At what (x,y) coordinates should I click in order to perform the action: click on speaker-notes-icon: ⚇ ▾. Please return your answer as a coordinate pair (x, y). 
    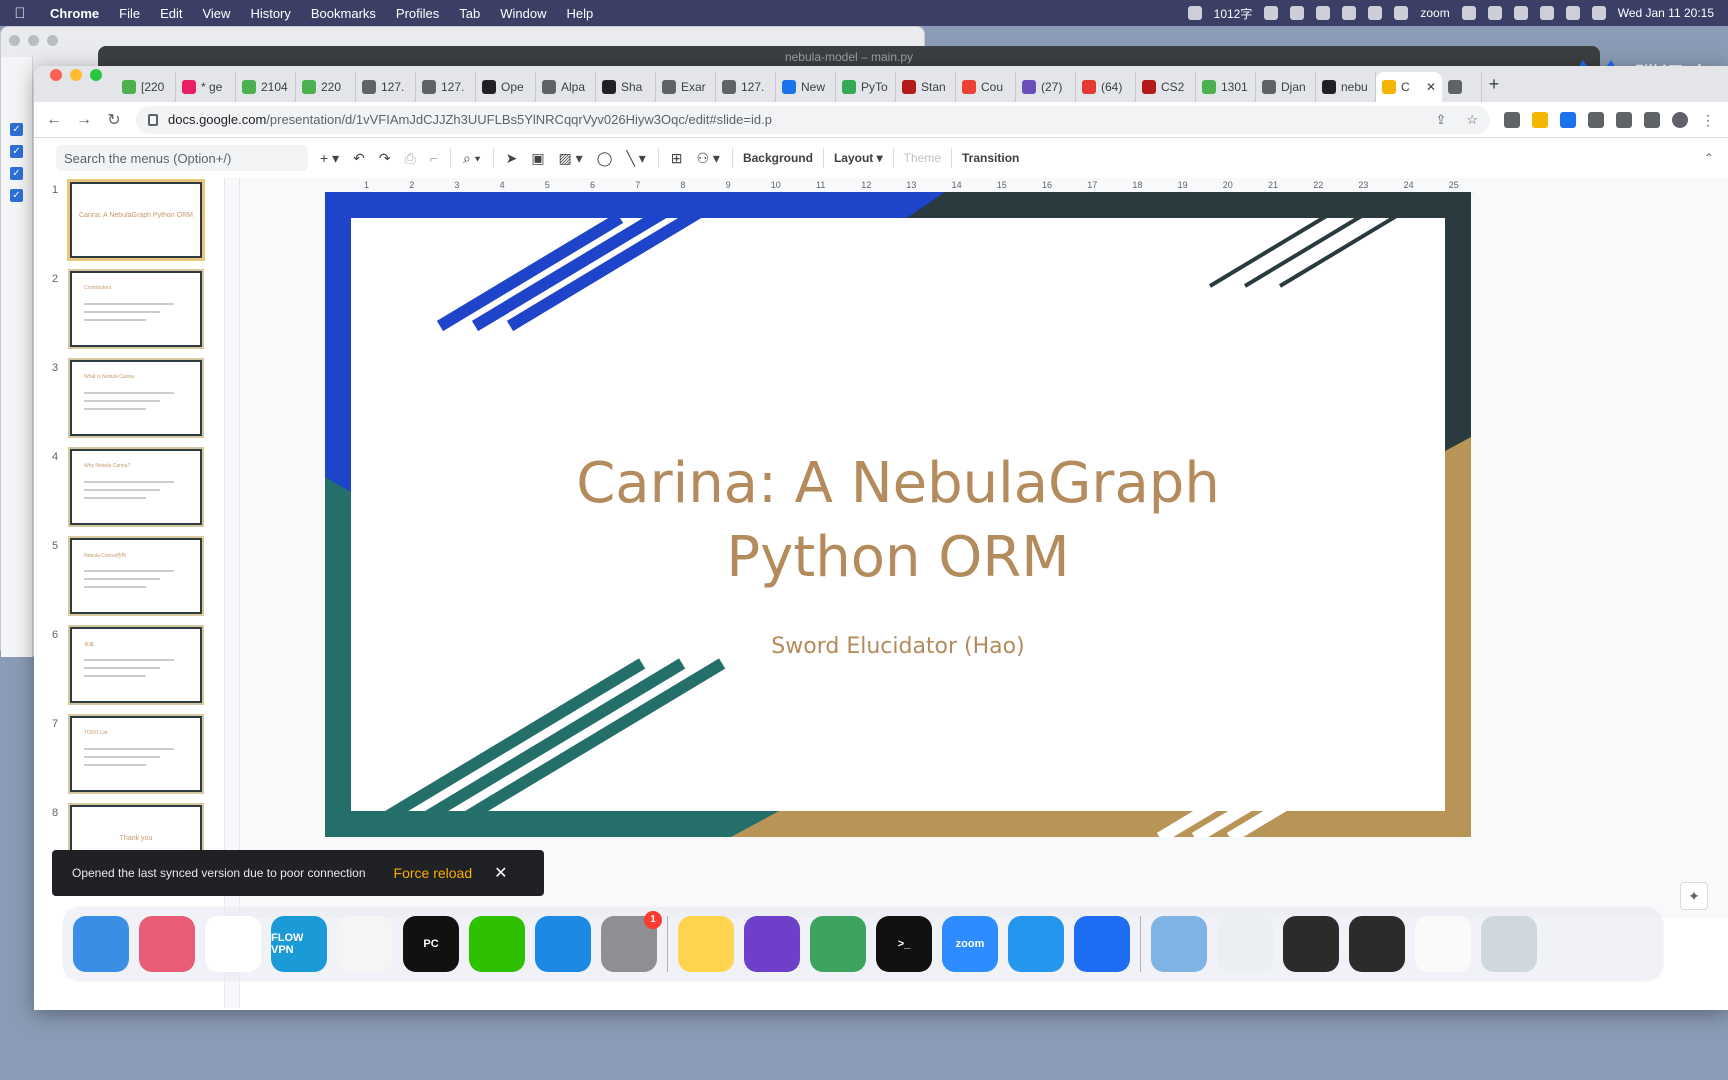
    Looking at the image, I should click on (707, 158).